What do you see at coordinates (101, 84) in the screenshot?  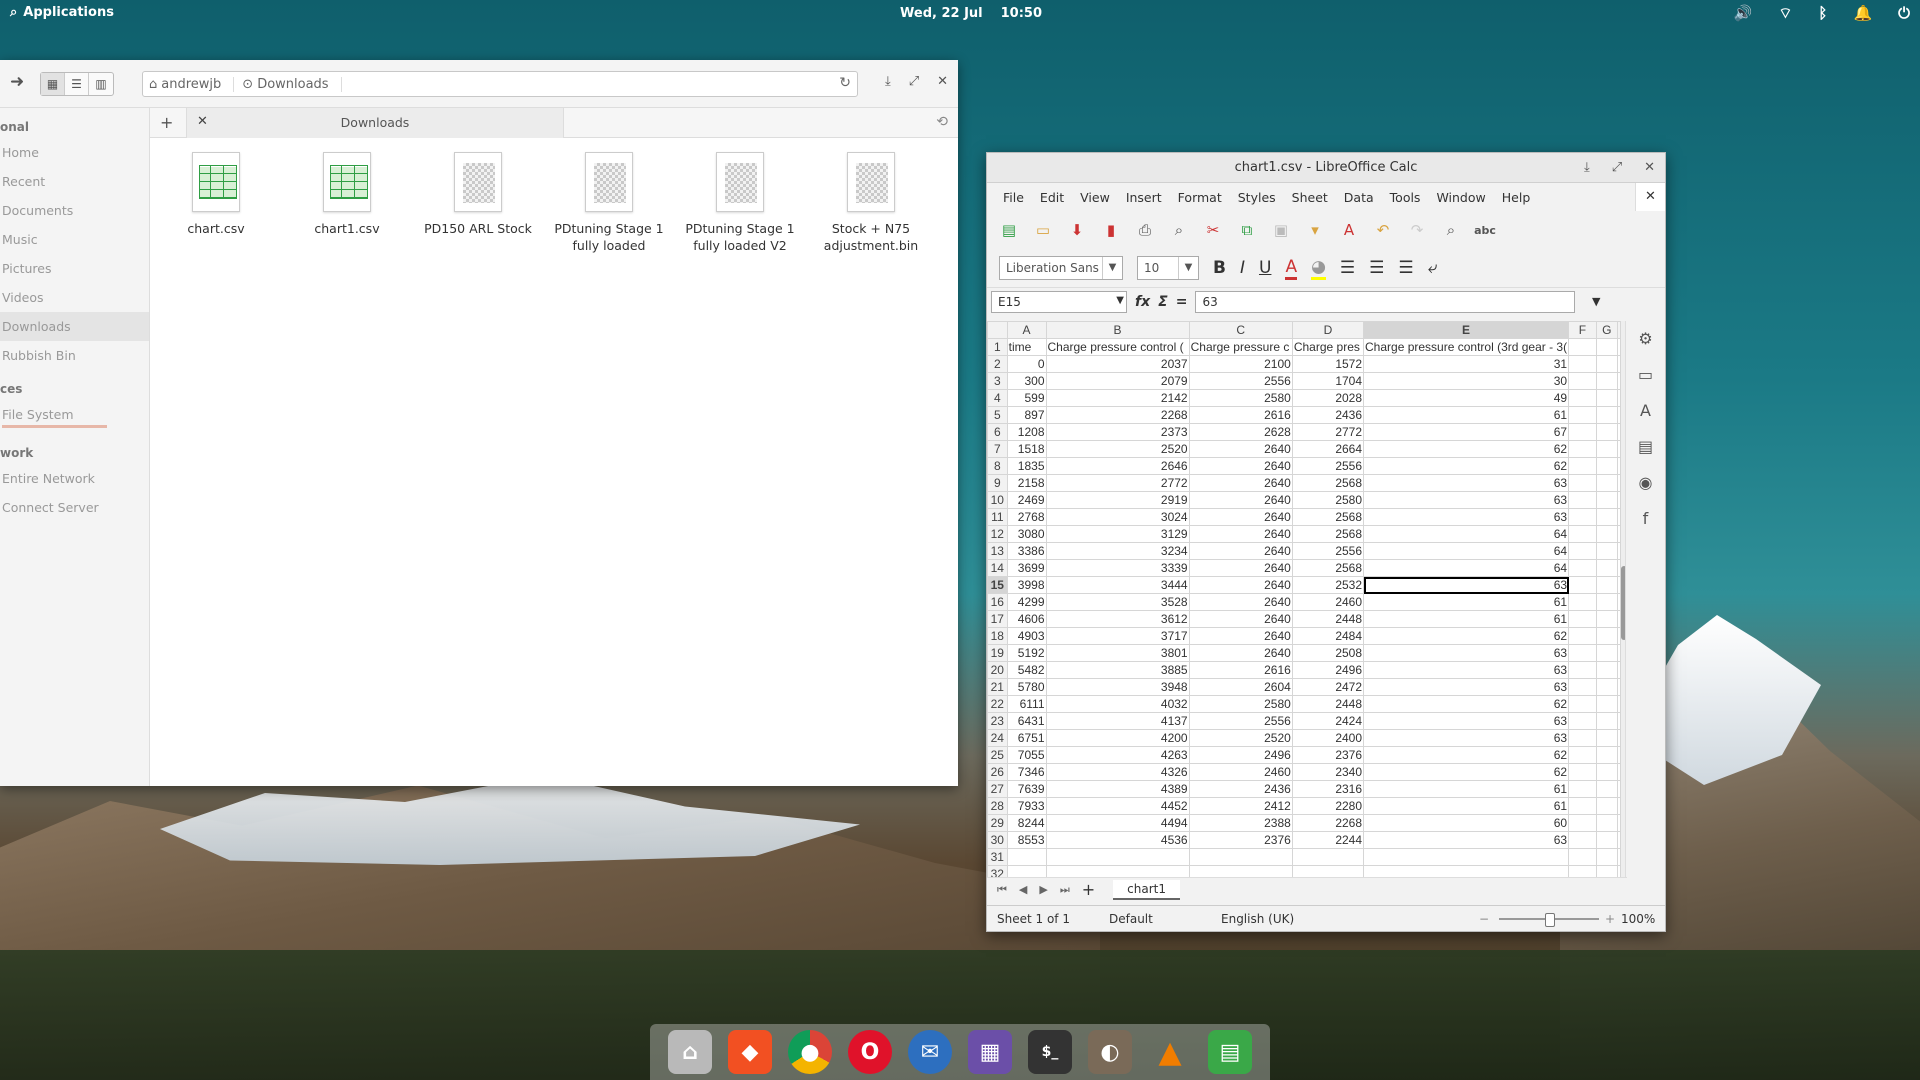 I see `column-view-icon: ▥` at bounding box center [101, 84].